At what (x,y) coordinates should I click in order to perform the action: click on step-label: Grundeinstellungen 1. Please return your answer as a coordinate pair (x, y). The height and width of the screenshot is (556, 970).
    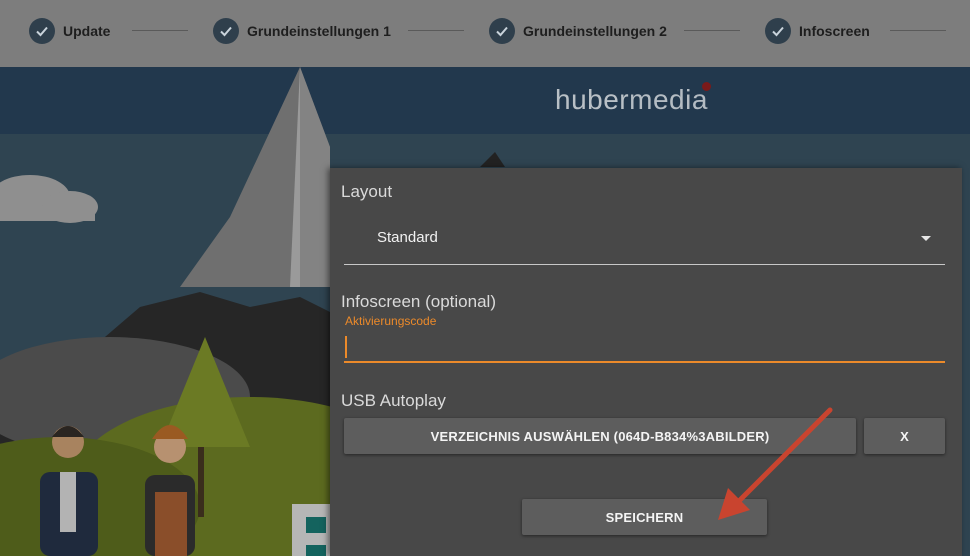
    Looking at the image, I should click on (319, 31).